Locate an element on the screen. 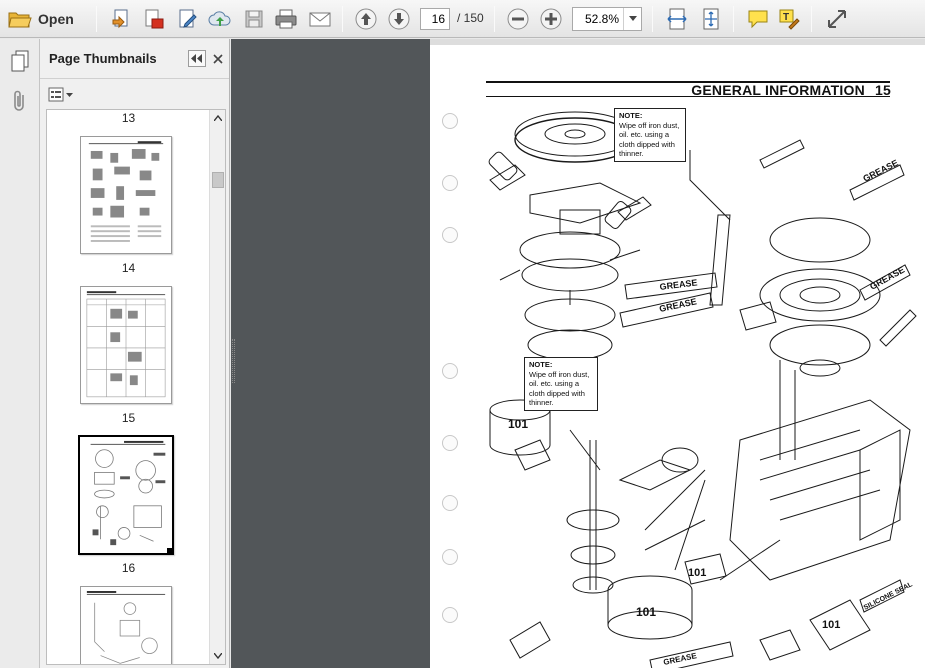 The height and width of the screenshot is (668, 925). fit-page-icon is located at coordinates (711, 19).